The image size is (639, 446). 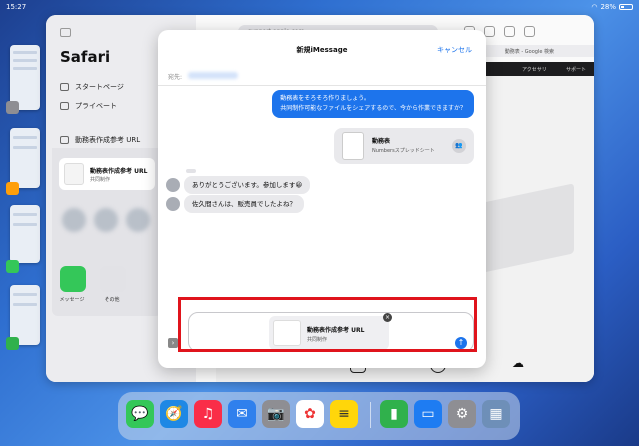 I want to click on tab-group-icon, so click(x=64, y=140).